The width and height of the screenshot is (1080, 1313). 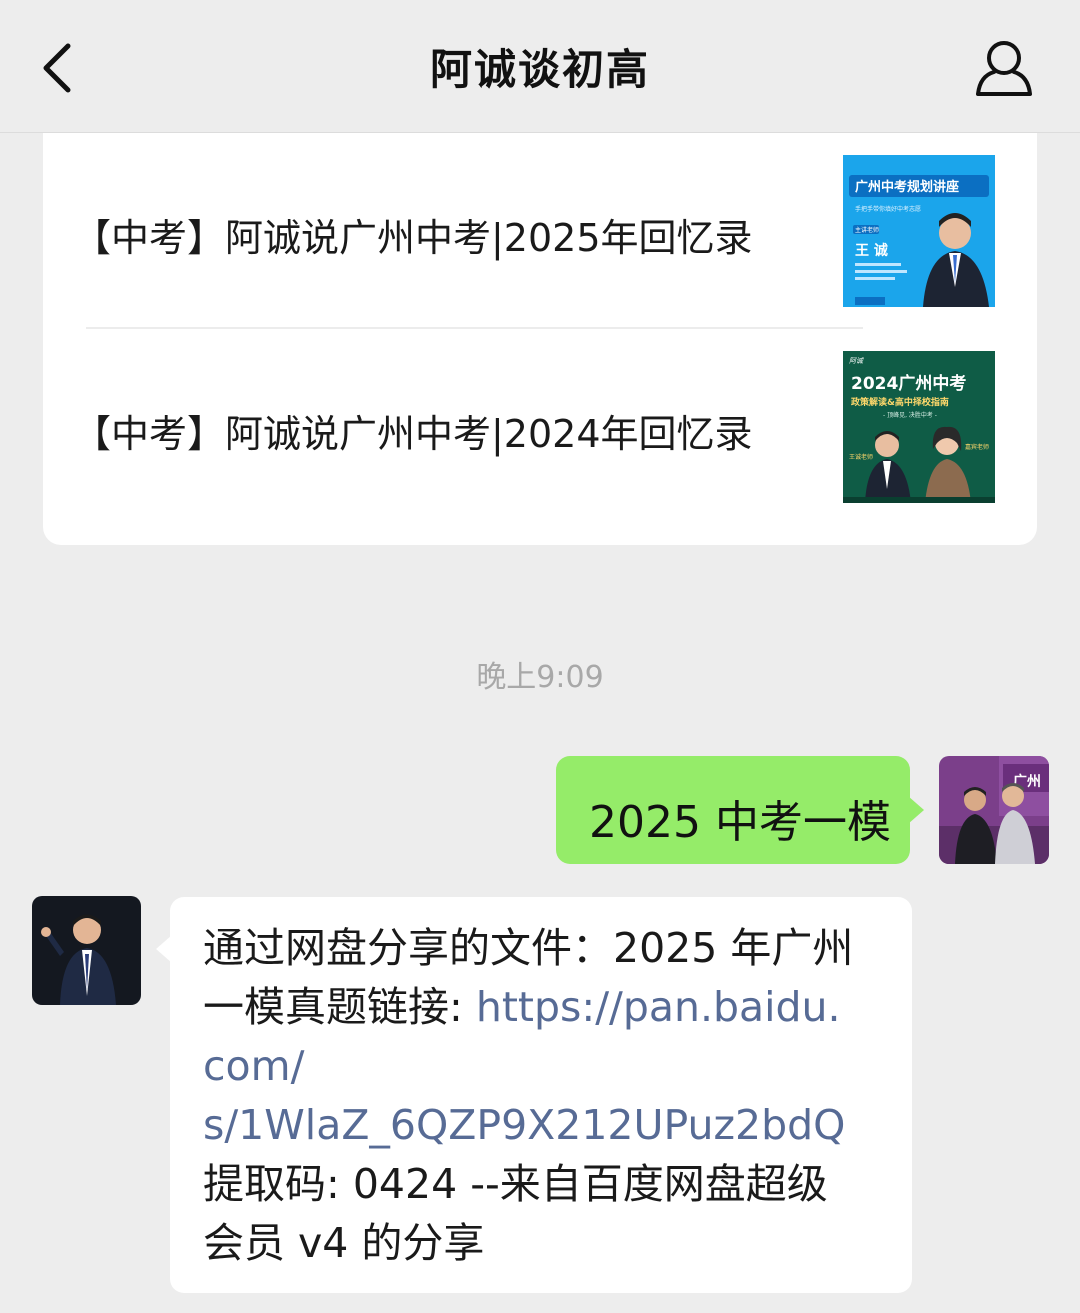 I want to click on sent-message-text: 2025 中考一模, so click(x=740, y=822).